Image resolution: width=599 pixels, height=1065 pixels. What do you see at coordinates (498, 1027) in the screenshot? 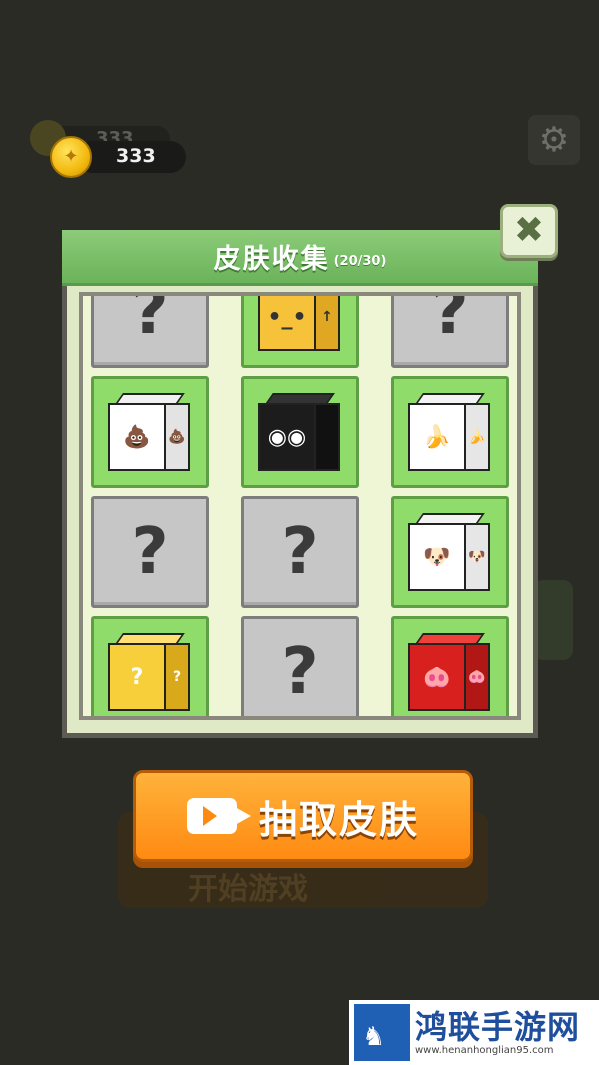
I see `watermark-name: 鸿联手游网` at bounding box center [498, 1027].